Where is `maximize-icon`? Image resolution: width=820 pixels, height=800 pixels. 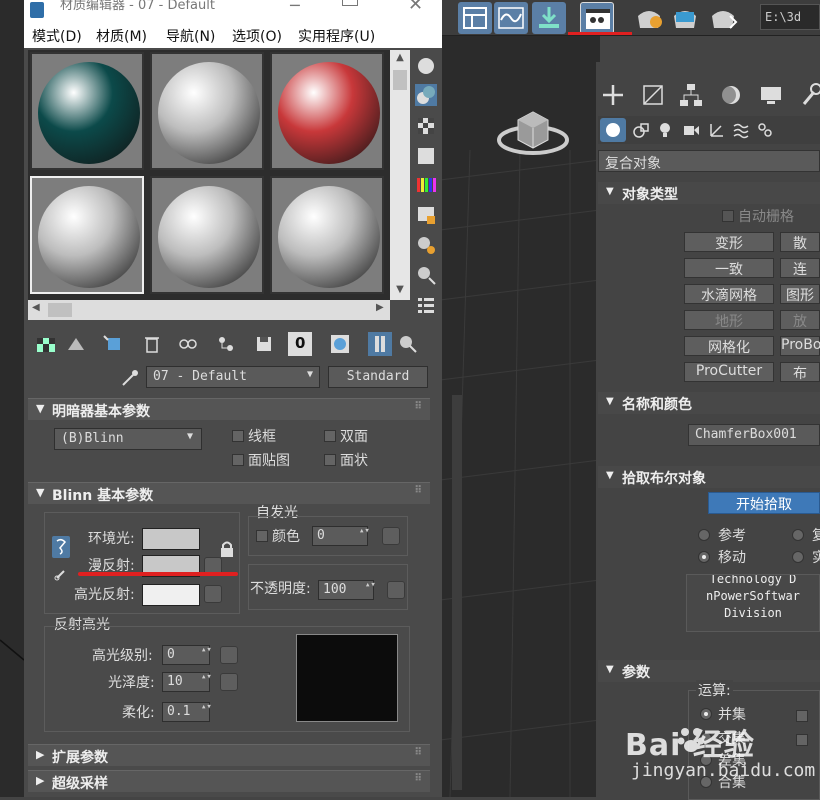 maximize-icon is located at coordinates (350, 3).